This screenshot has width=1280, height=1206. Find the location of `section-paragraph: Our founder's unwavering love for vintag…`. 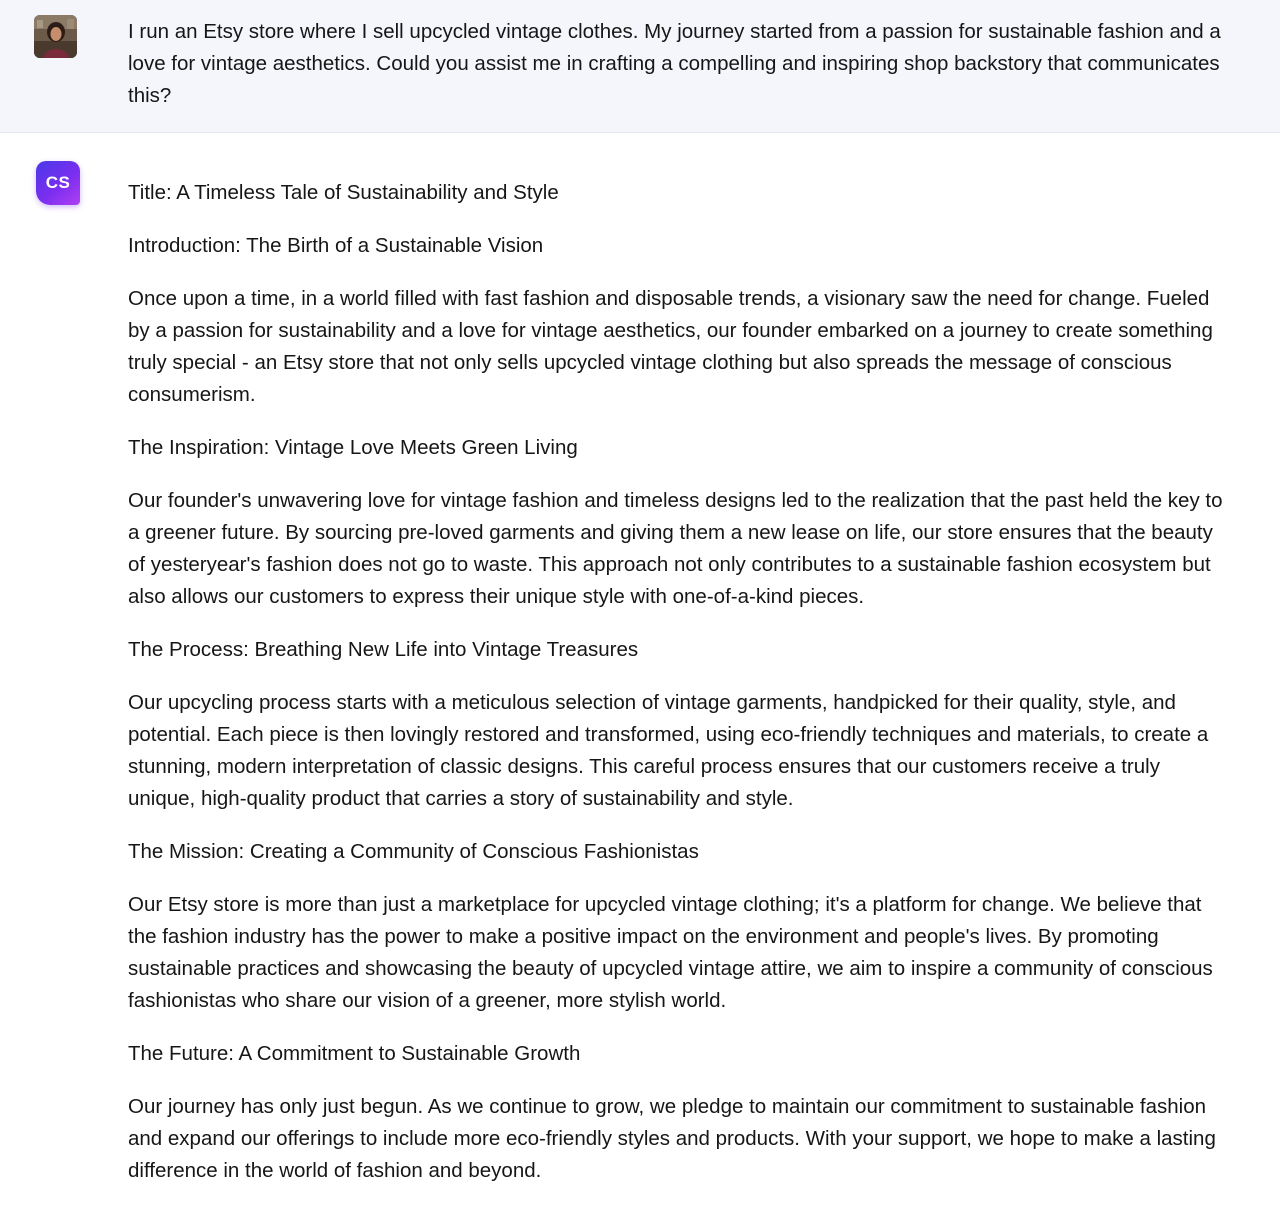

section-paragraph: Our founder's unwavering love for vintag… is located at coordinates (675, 548).